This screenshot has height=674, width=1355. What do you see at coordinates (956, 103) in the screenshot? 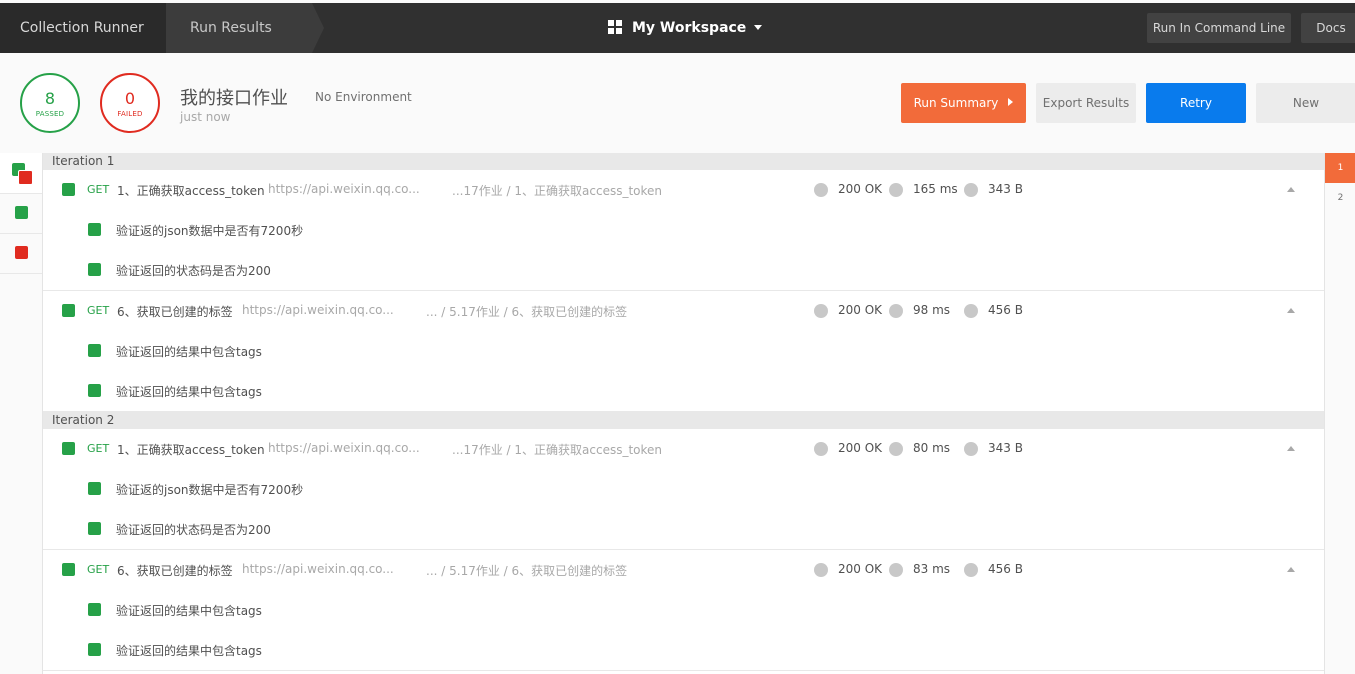
I see `run-summary-label: Run Summary` at bounding box center [956, 103].